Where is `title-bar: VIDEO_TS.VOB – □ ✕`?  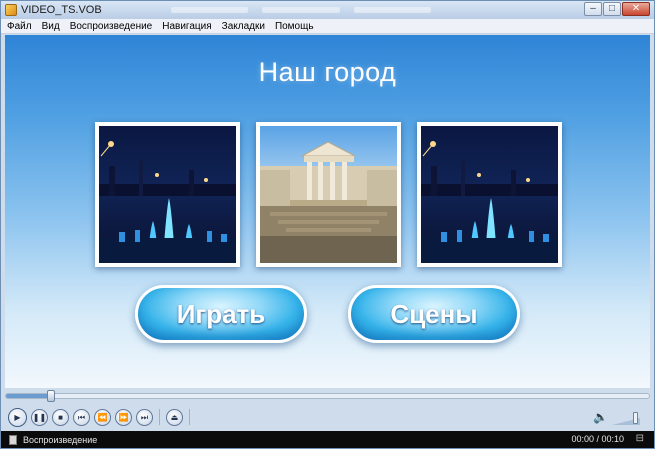
title-bar: VIDEO_TS.VOB – □ ✕ is located at coordinates (327, 10).